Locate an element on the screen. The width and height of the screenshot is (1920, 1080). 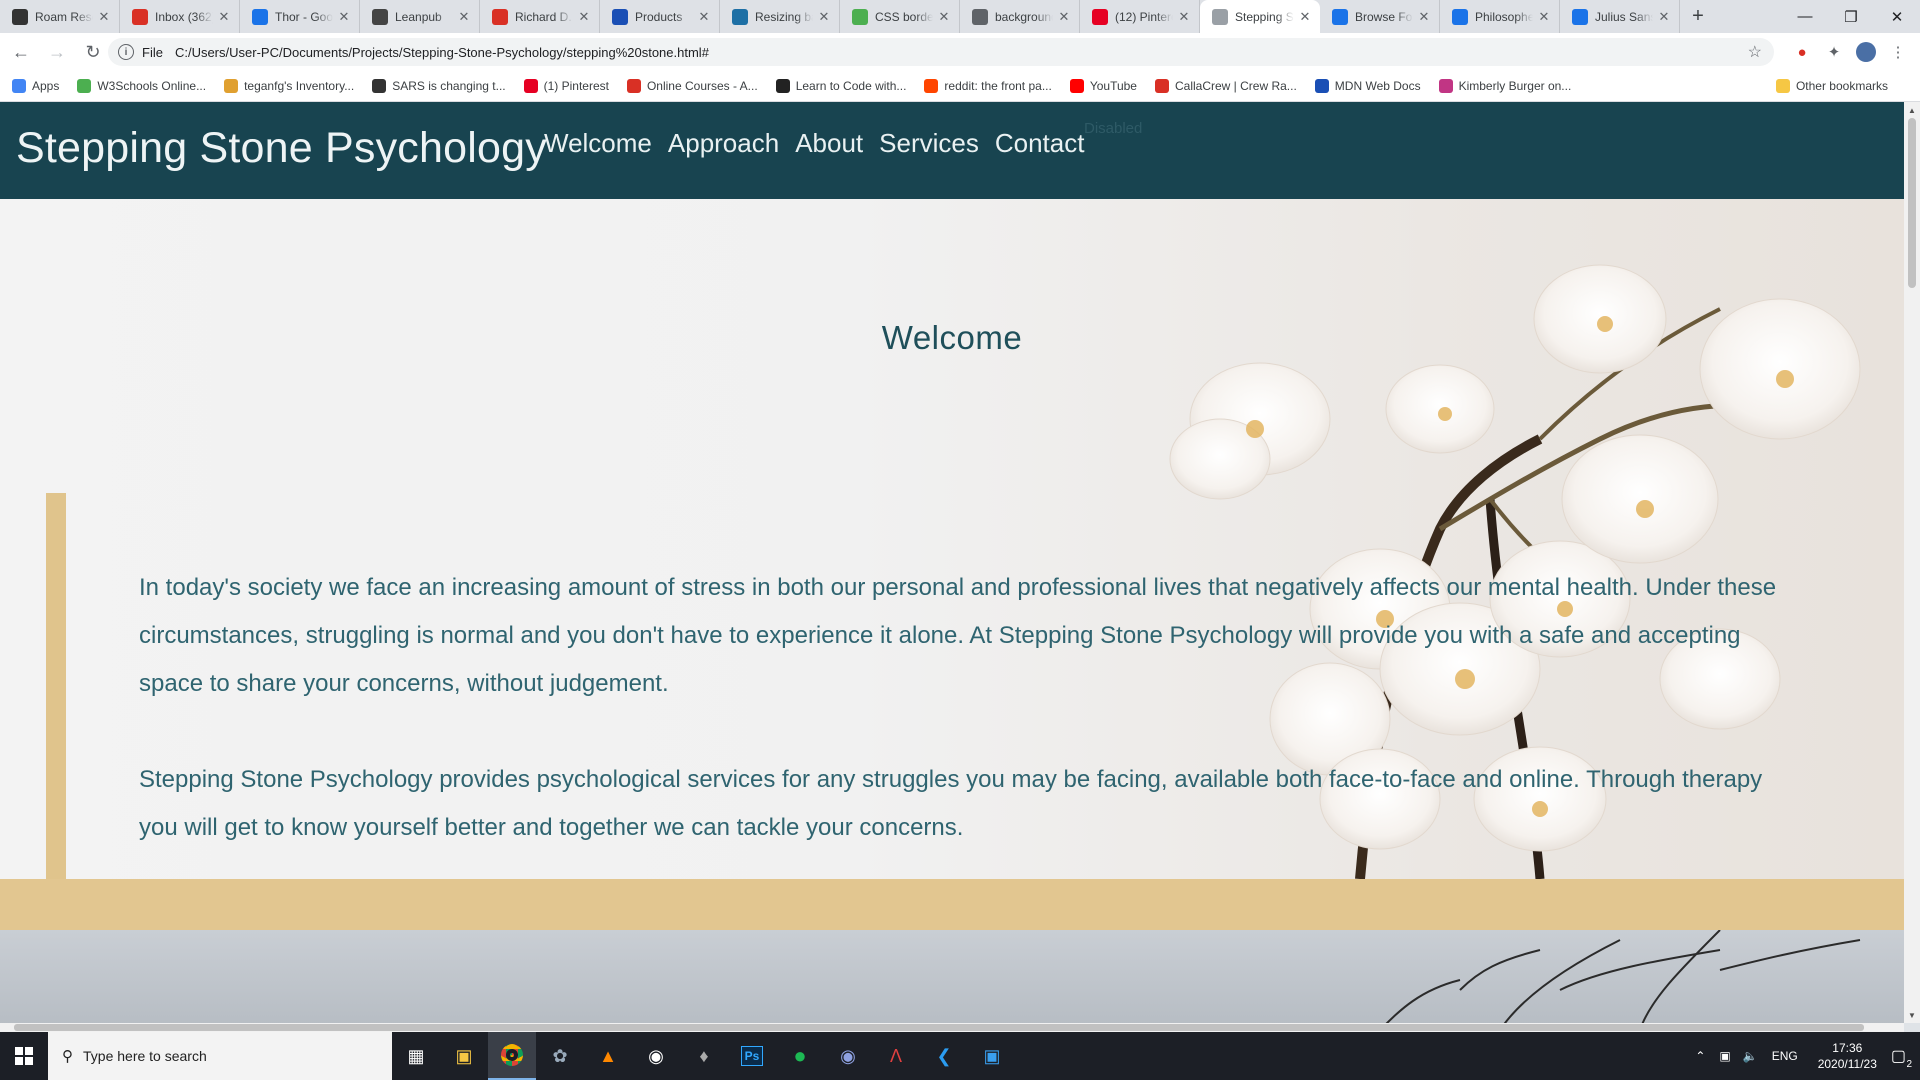
spotify-icon: ● is located at coordinates (800, 1056).